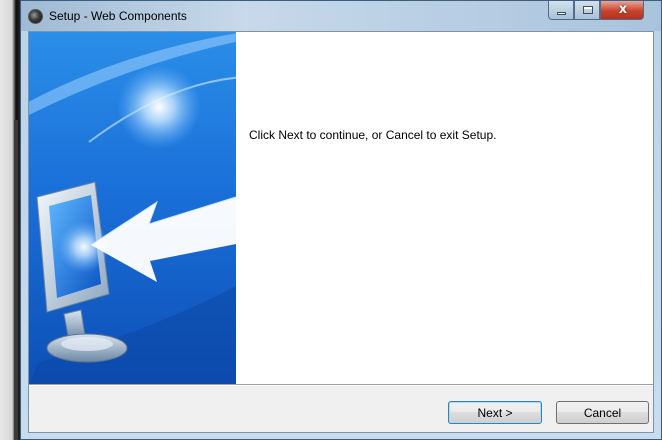 This screenshot has height=440, width=662. I want to click on window-title: Setup - Web Components, so click(118, 16).